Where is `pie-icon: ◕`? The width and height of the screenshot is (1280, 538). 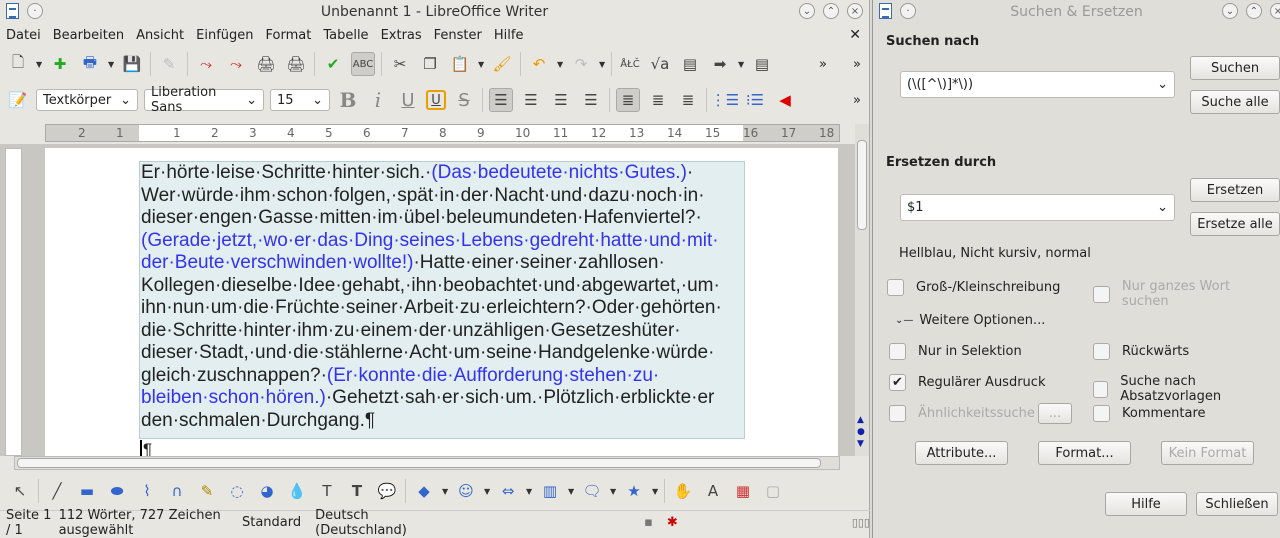 pie-icon: ◕ is located at coordinates (267, 491).